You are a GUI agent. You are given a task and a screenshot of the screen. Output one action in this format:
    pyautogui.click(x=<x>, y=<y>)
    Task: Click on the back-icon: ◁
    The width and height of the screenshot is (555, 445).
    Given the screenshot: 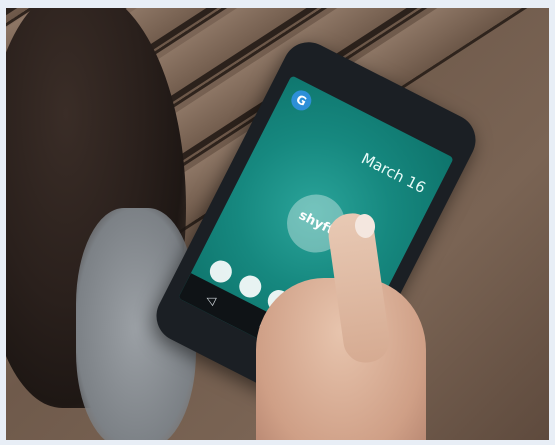 What is the action you would take?
    pyautogui.click(x=211, y=299)
    